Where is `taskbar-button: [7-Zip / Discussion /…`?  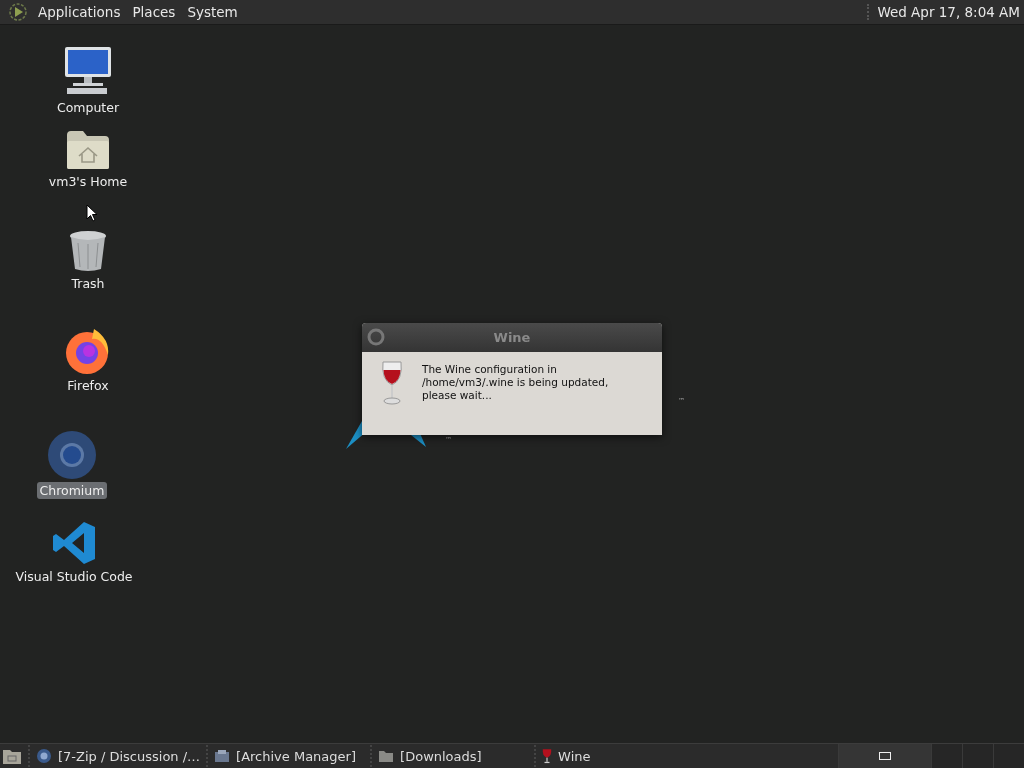
taskbar-button: [7-Zip / Discussion /… is located at coordinates (117, 756).